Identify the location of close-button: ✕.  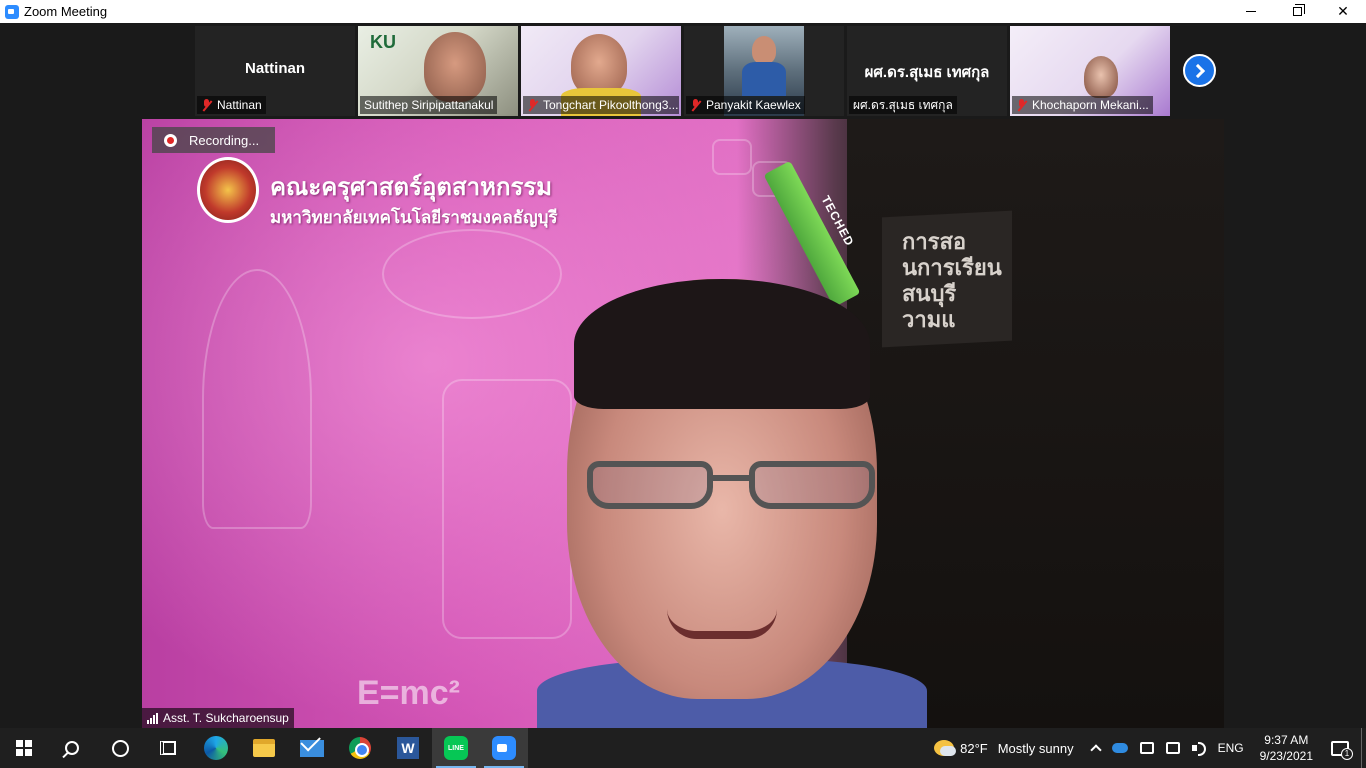
(1343, 11).